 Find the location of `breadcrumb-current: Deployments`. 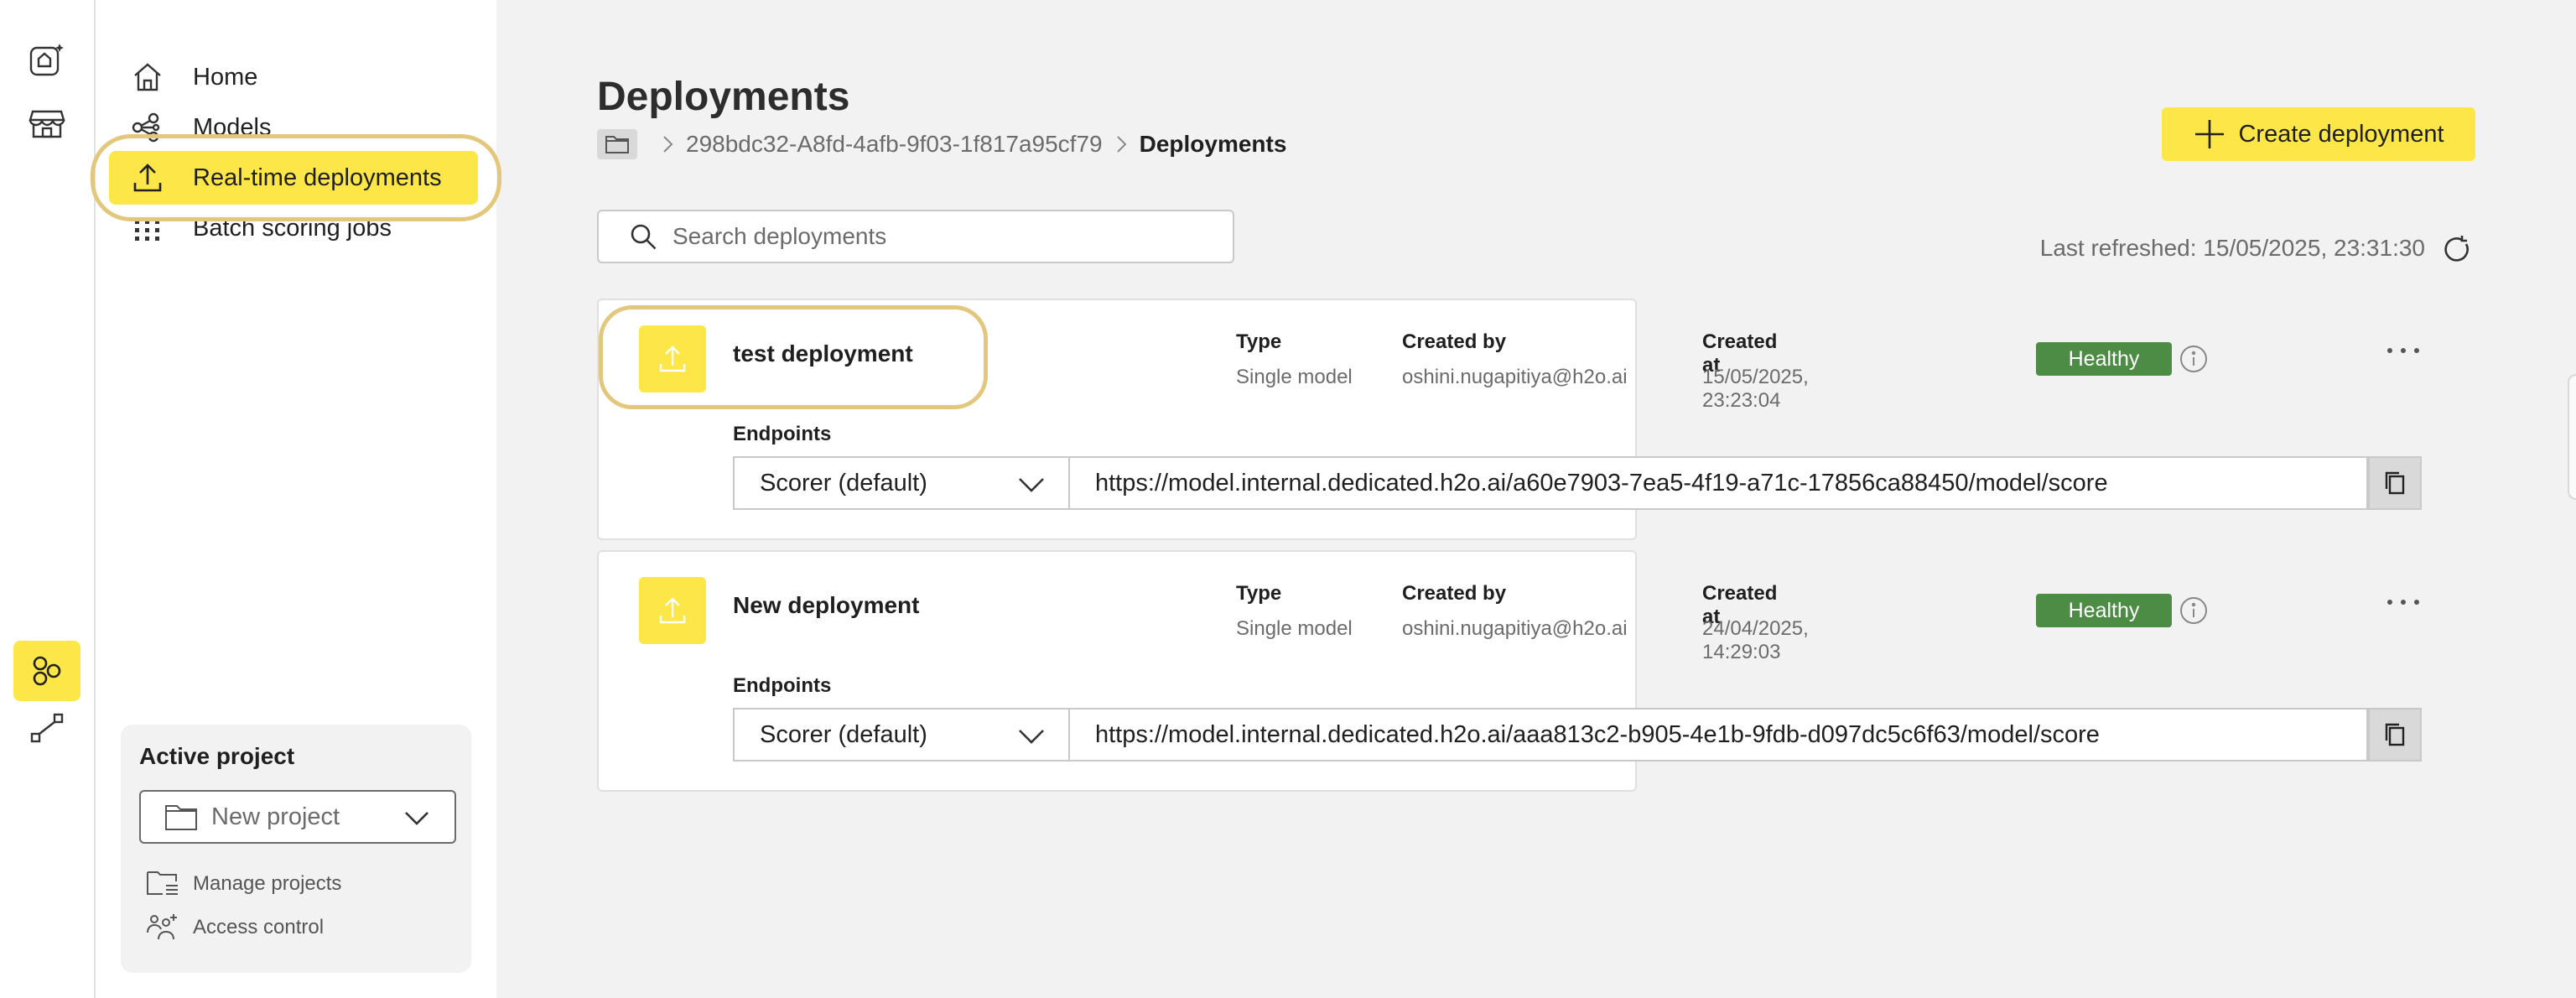

breadcrumb-current: Deployments is located at coordinates (1213, 144).